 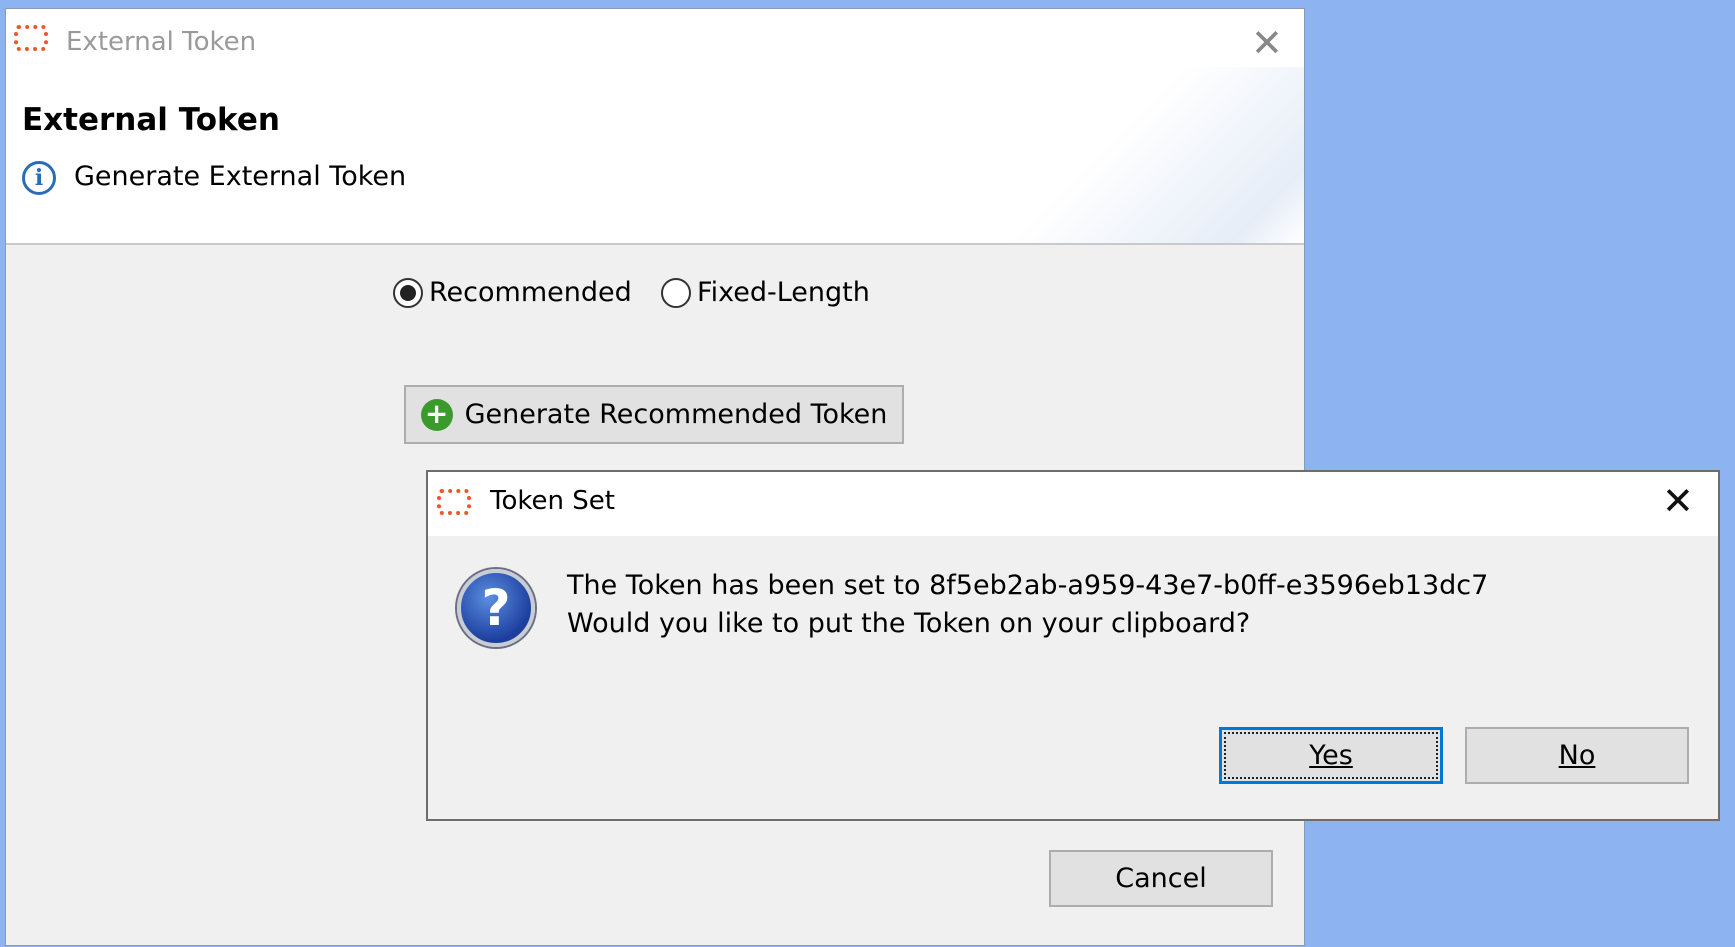 What do you see at coordinates (552, 501) in the screenshot?
I see `dialog-title: Token Set` at bounding box center [552, 501].